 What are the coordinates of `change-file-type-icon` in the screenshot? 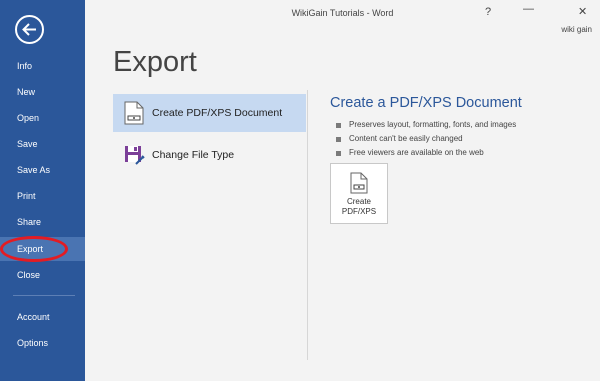 It's located at (134, 155).